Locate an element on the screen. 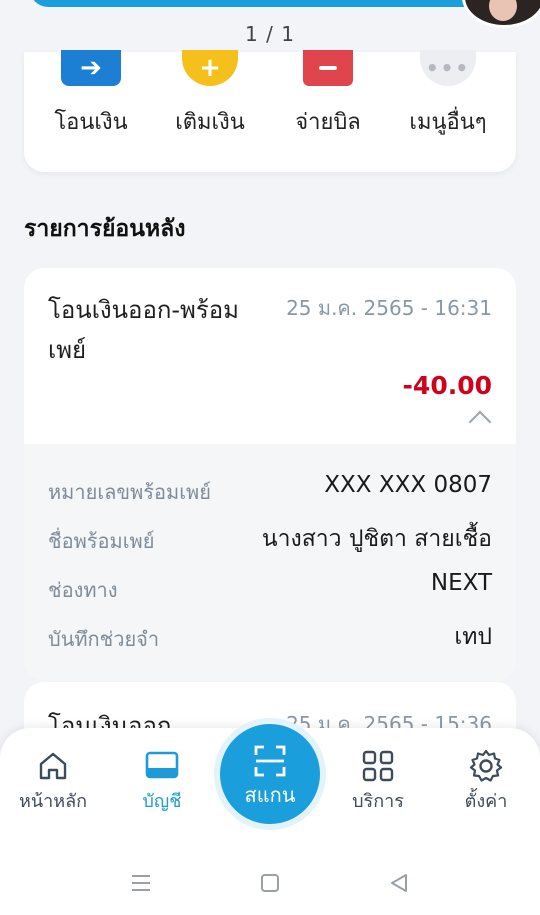  more-dots-icon: ••• is located at coordinates (448, 68).